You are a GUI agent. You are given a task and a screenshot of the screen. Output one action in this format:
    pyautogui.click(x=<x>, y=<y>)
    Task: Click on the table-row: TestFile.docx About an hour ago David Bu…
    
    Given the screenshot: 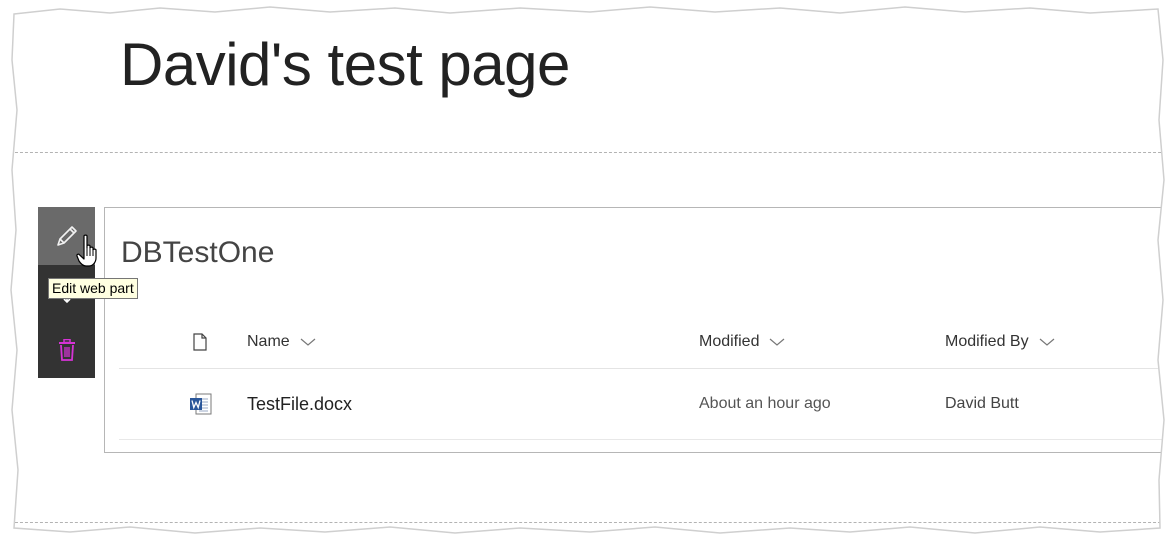 What is the action you would take?
    pyautogui.click(x=647, y=404)
    